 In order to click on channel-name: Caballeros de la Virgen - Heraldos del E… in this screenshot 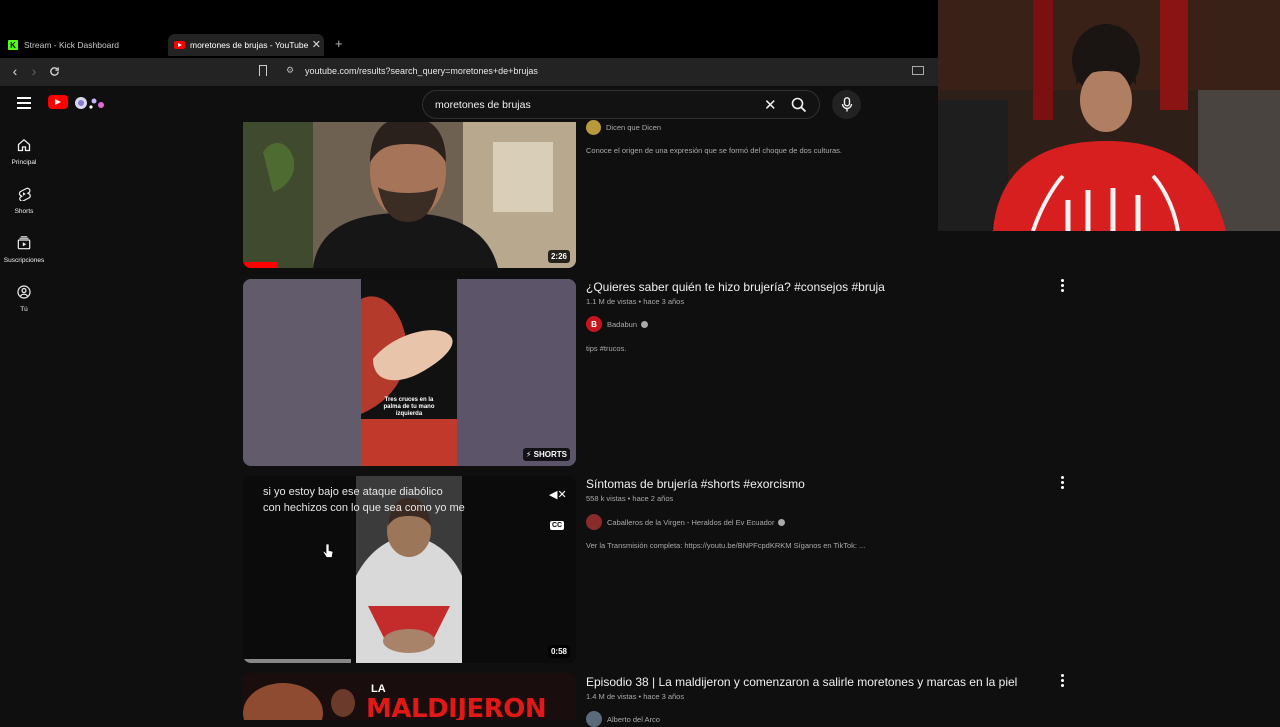, I will do `click(691, 522)`.